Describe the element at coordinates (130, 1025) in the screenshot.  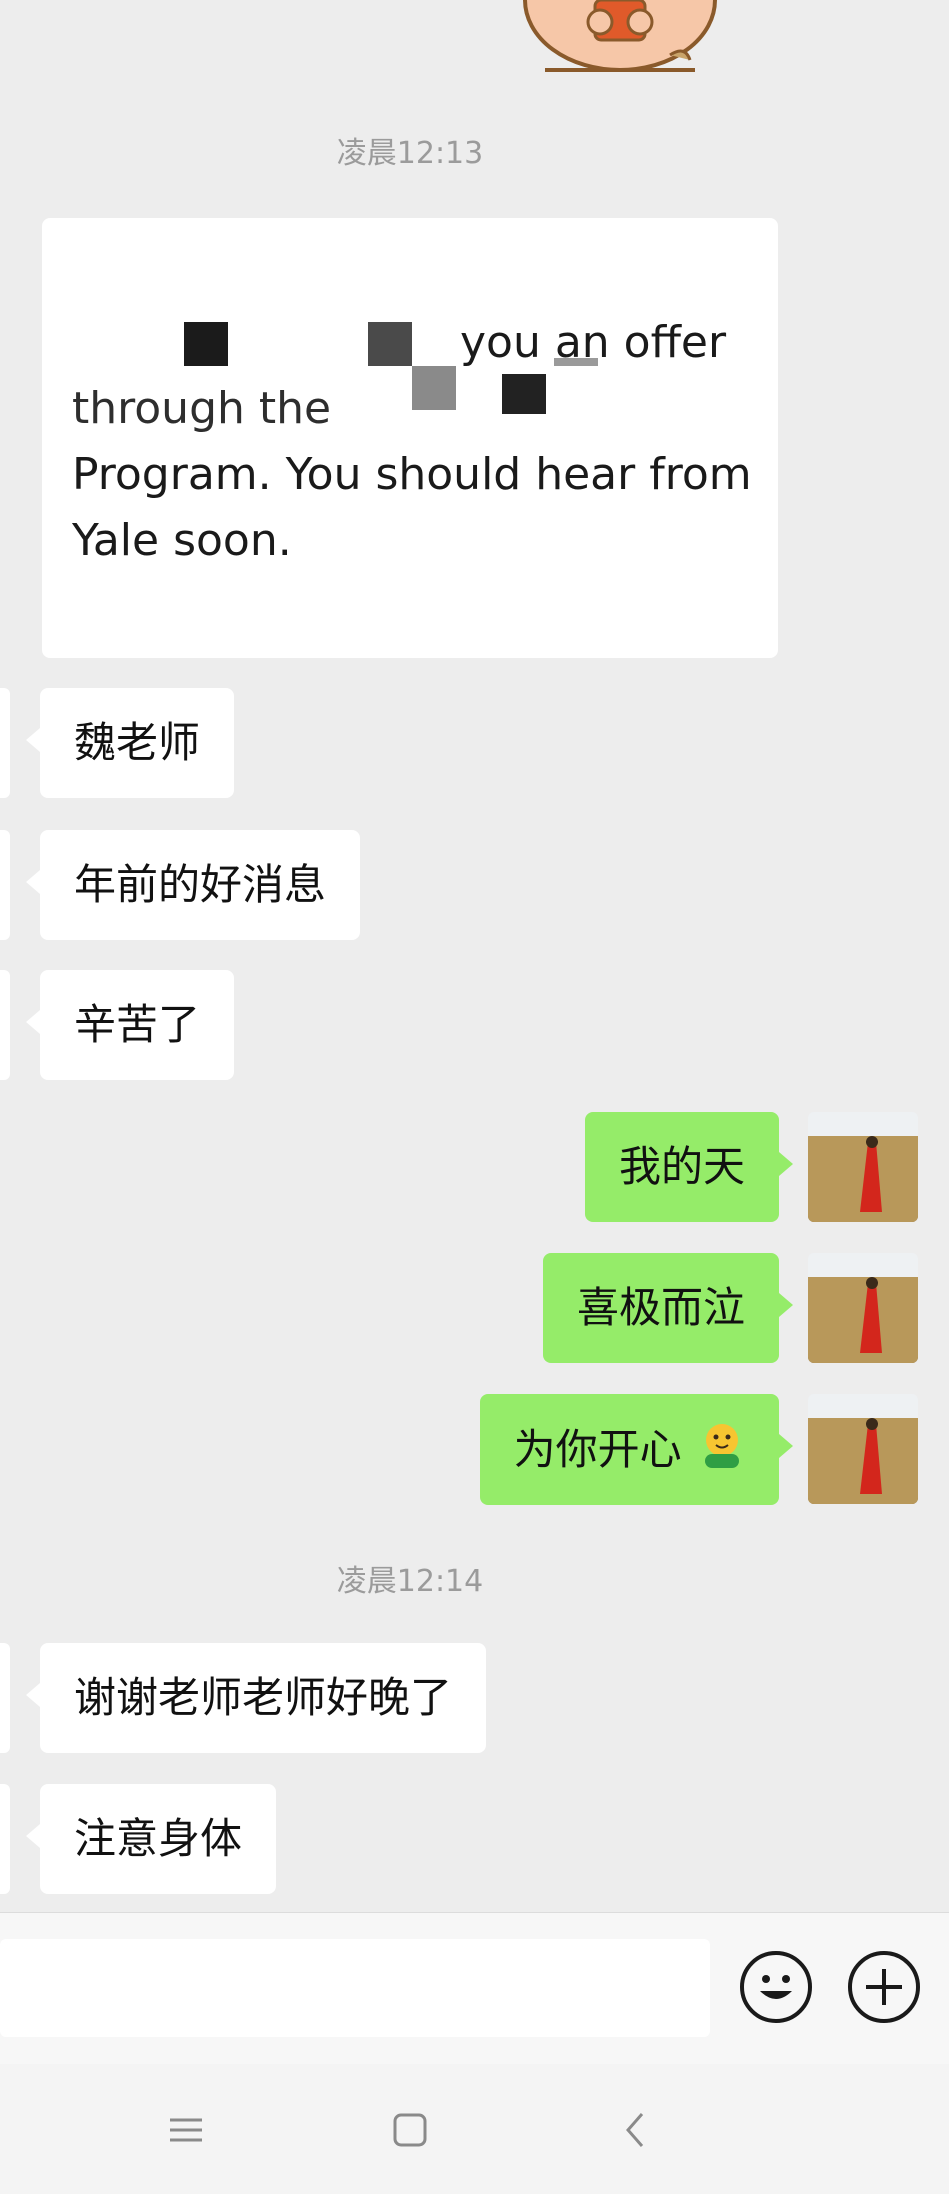
I see `incoming-message: 辛苦了` at that location.